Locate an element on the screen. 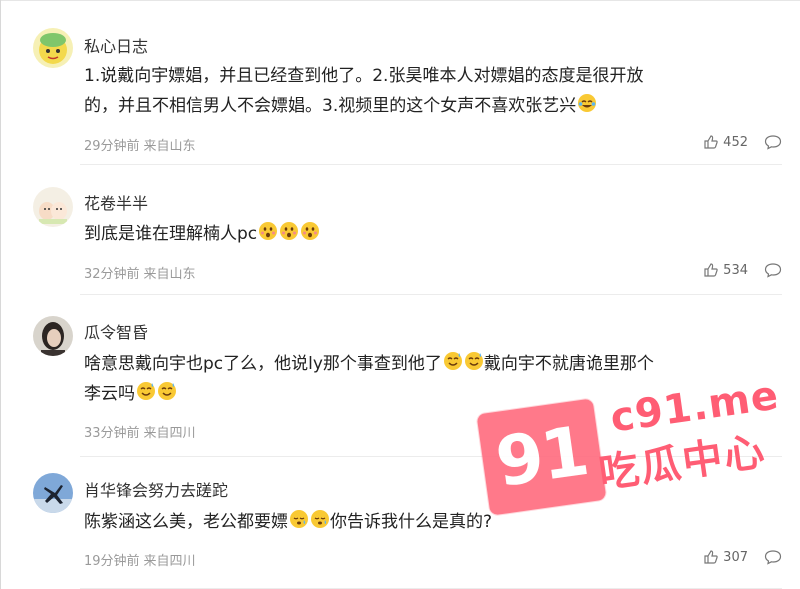  like-count: 307 is located at coordinates (735, 557).